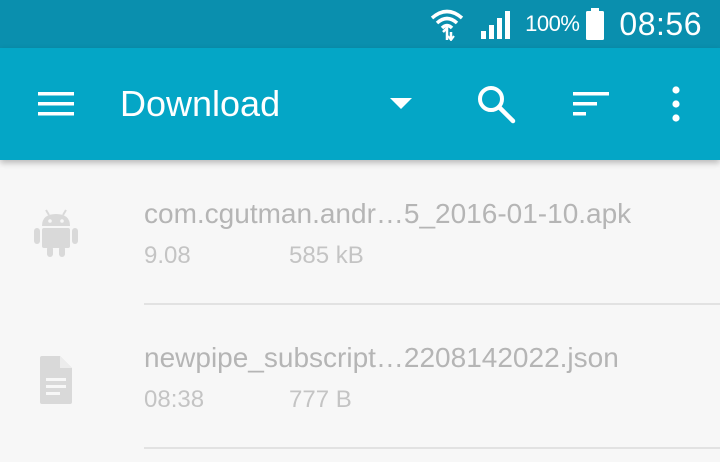  What do you see at coordinates (200, 104) in the screenshot?
I see `folder-title: Download` at bounding box center [200, 104].